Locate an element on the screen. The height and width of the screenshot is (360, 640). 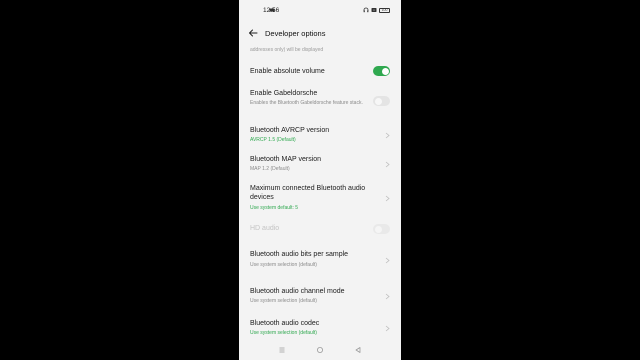
status-bar: 12:56 × 100 is located at coordinates (320, 11).